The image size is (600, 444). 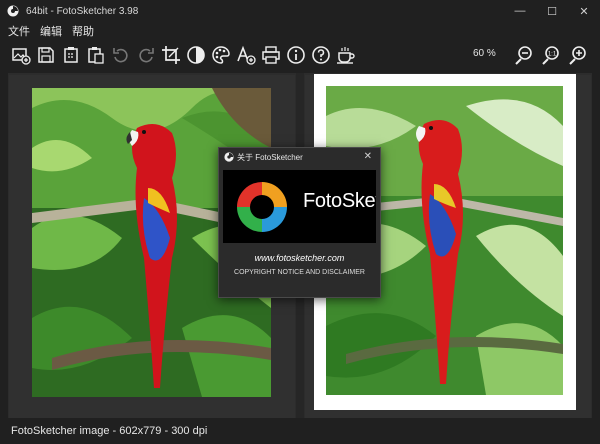 I want to click on help-button, so click(x=321, y=55).